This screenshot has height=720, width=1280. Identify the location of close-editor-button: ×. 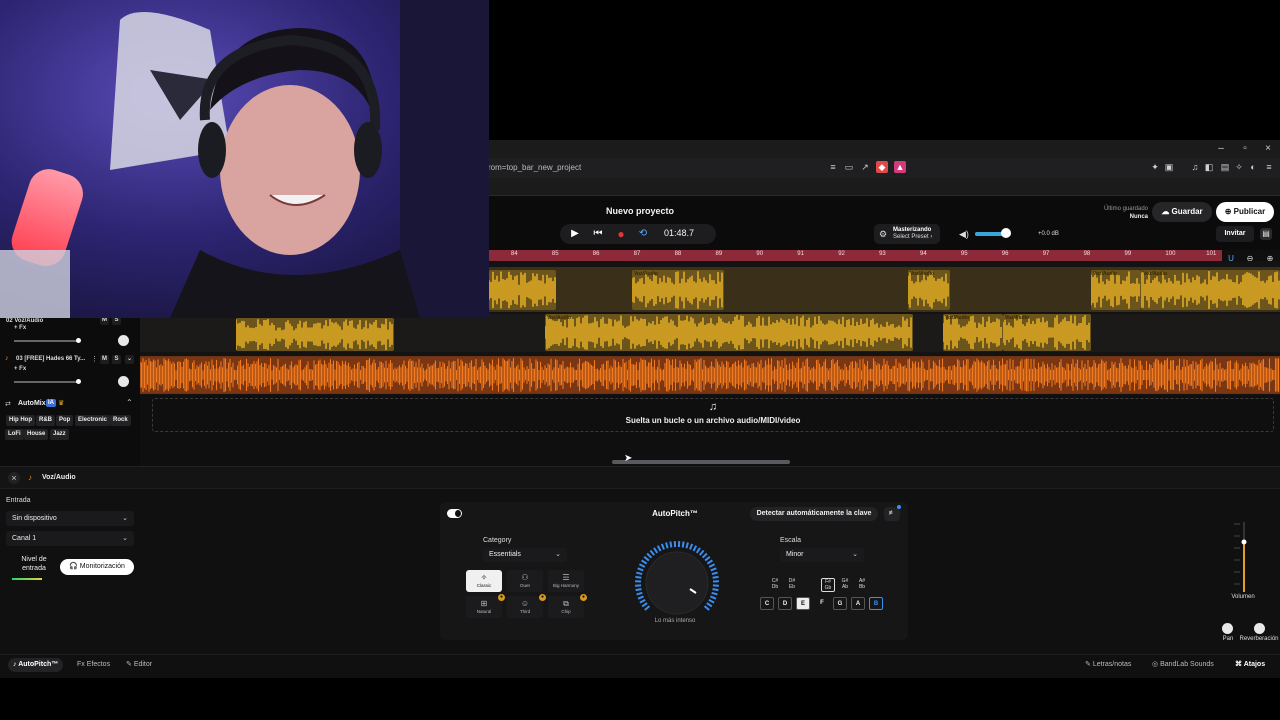
(14, 478).